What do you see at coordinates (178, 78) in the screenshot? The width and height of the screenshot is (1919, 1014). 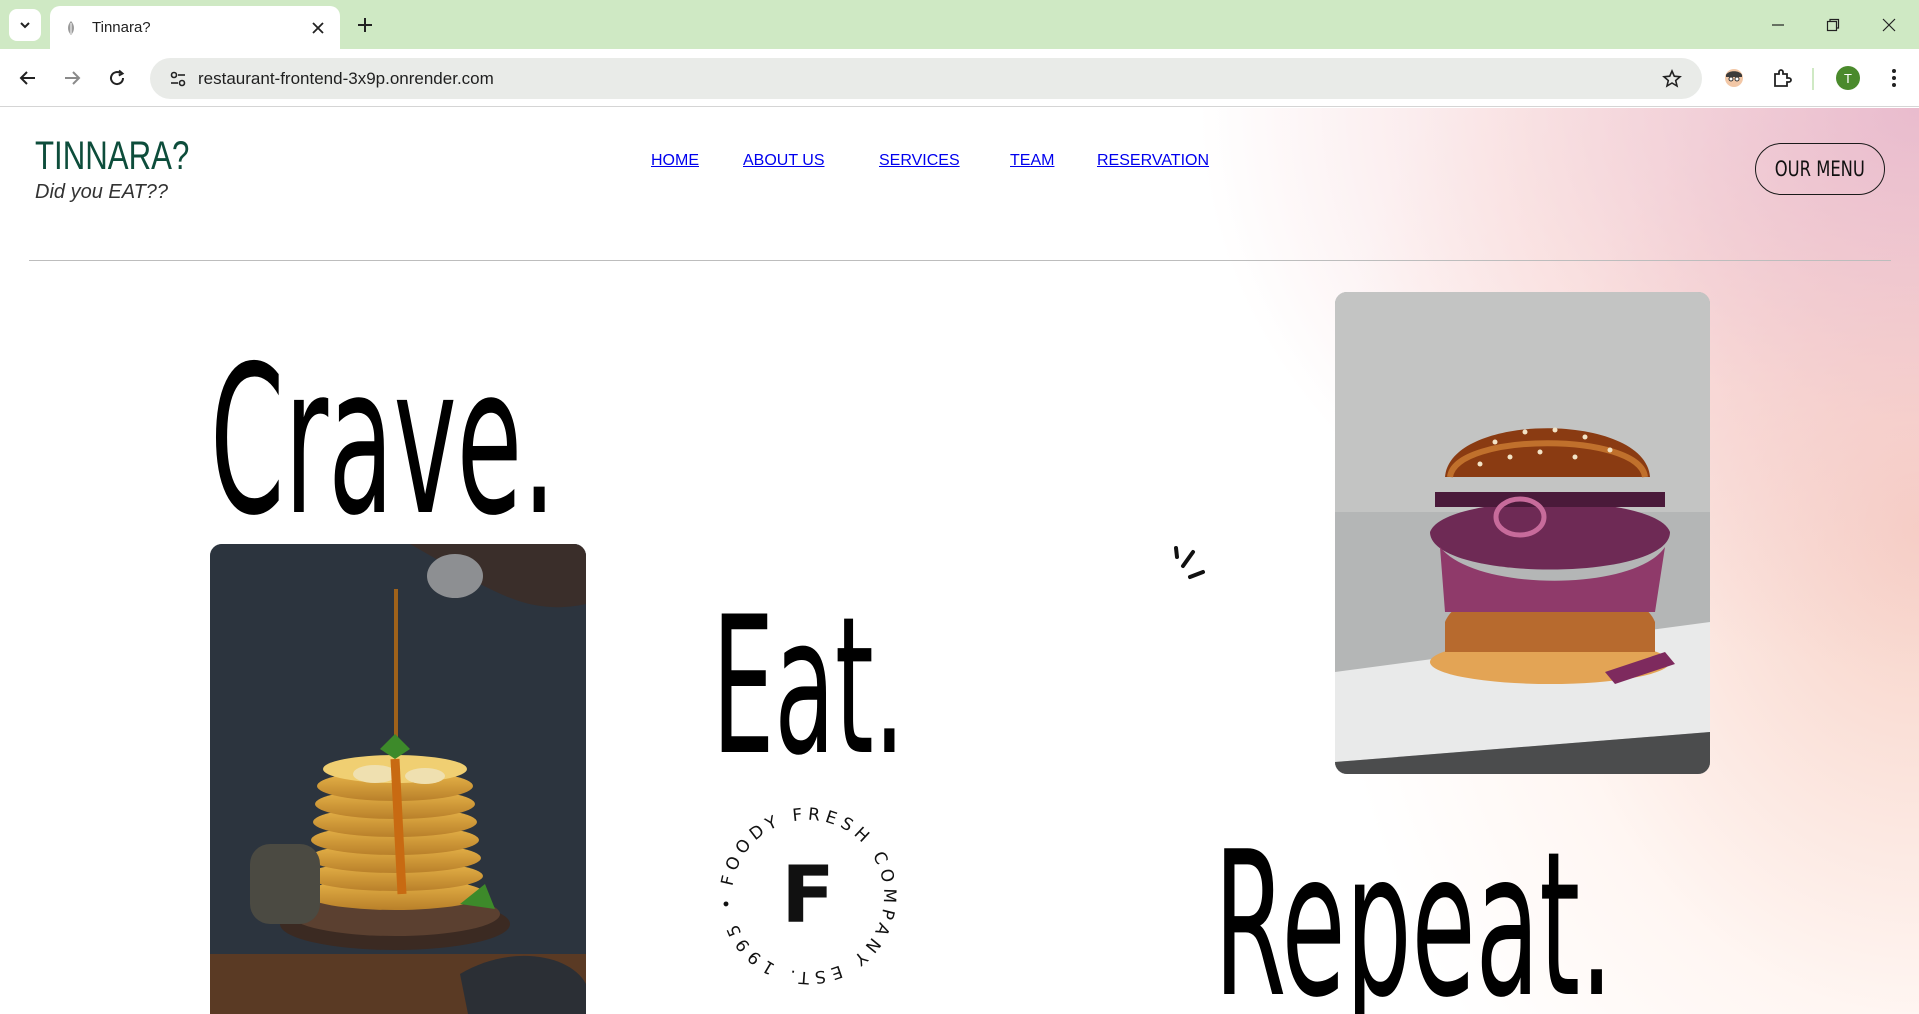 I see `tune-icon` at bounding box center [178, 78].